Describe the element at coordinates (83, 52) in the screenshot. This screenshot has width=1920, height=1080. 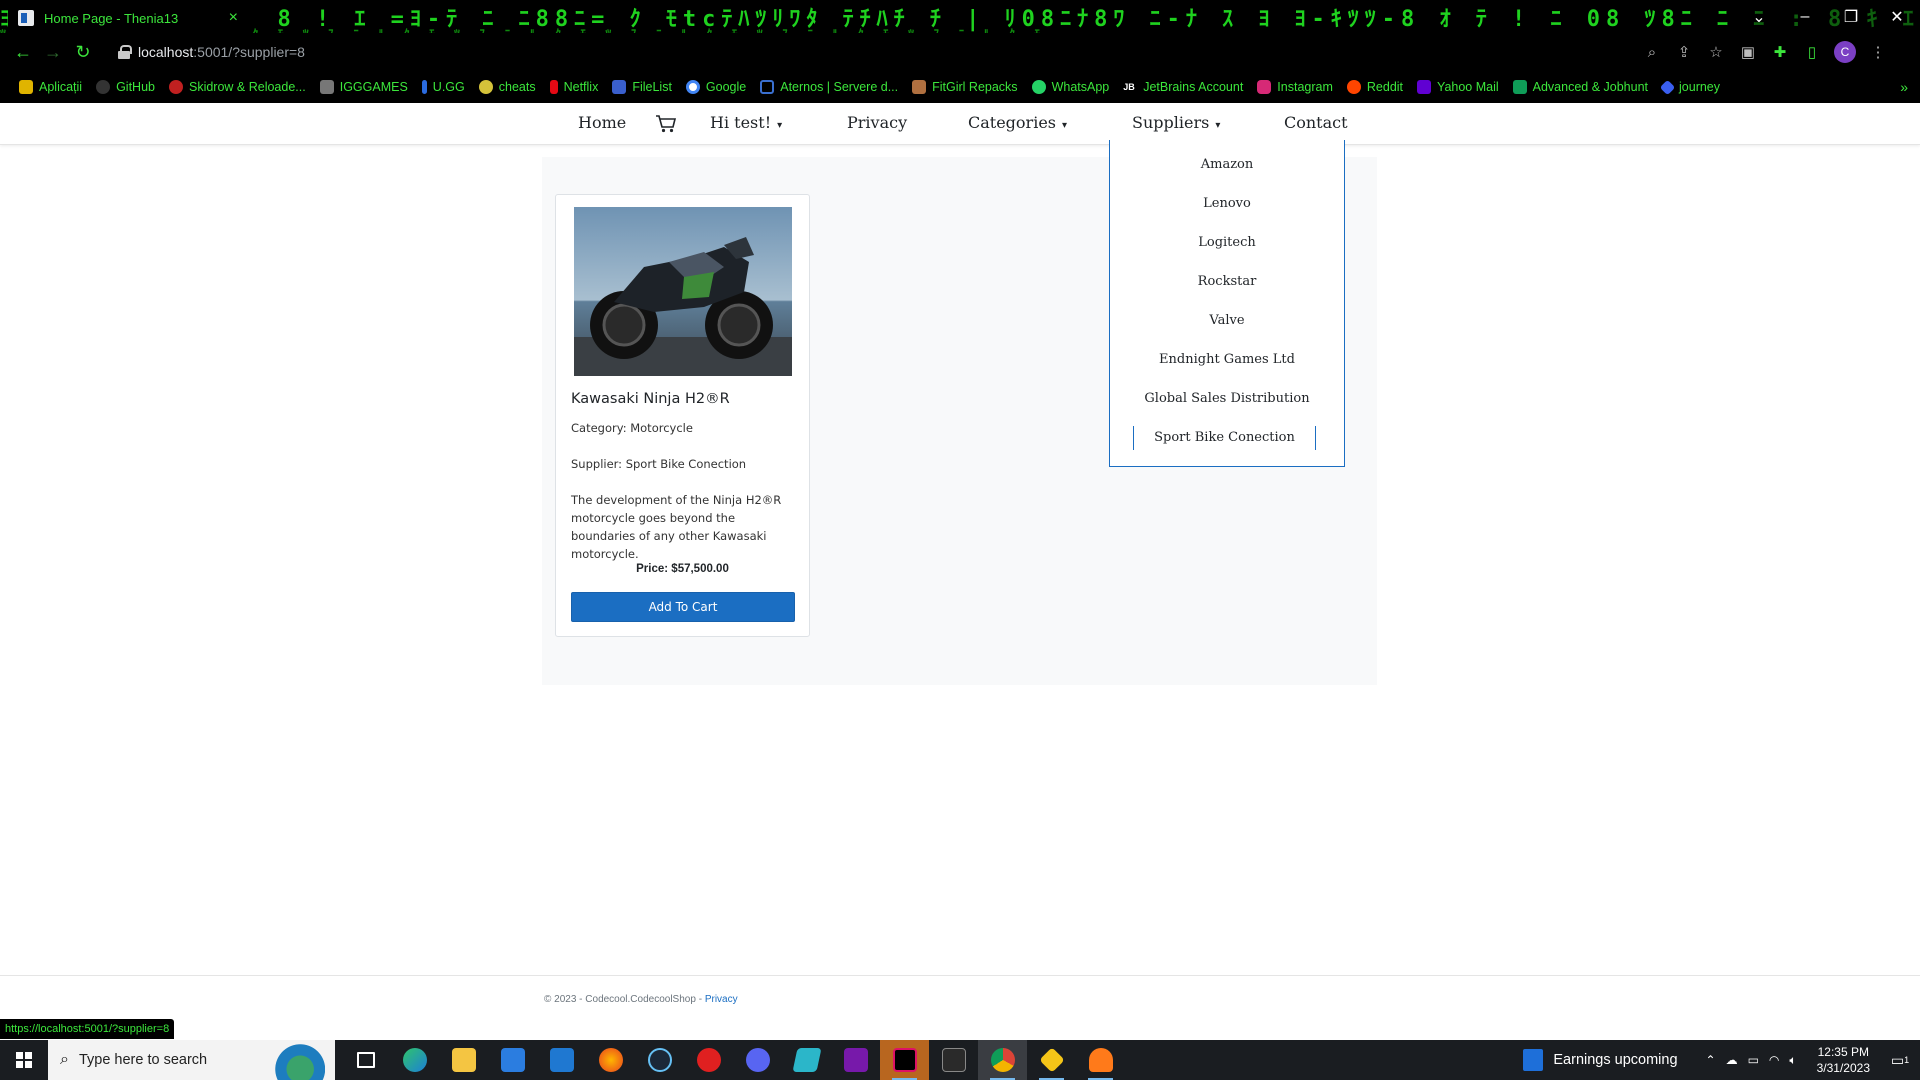
I see `reload-icon: ↻` at that location.